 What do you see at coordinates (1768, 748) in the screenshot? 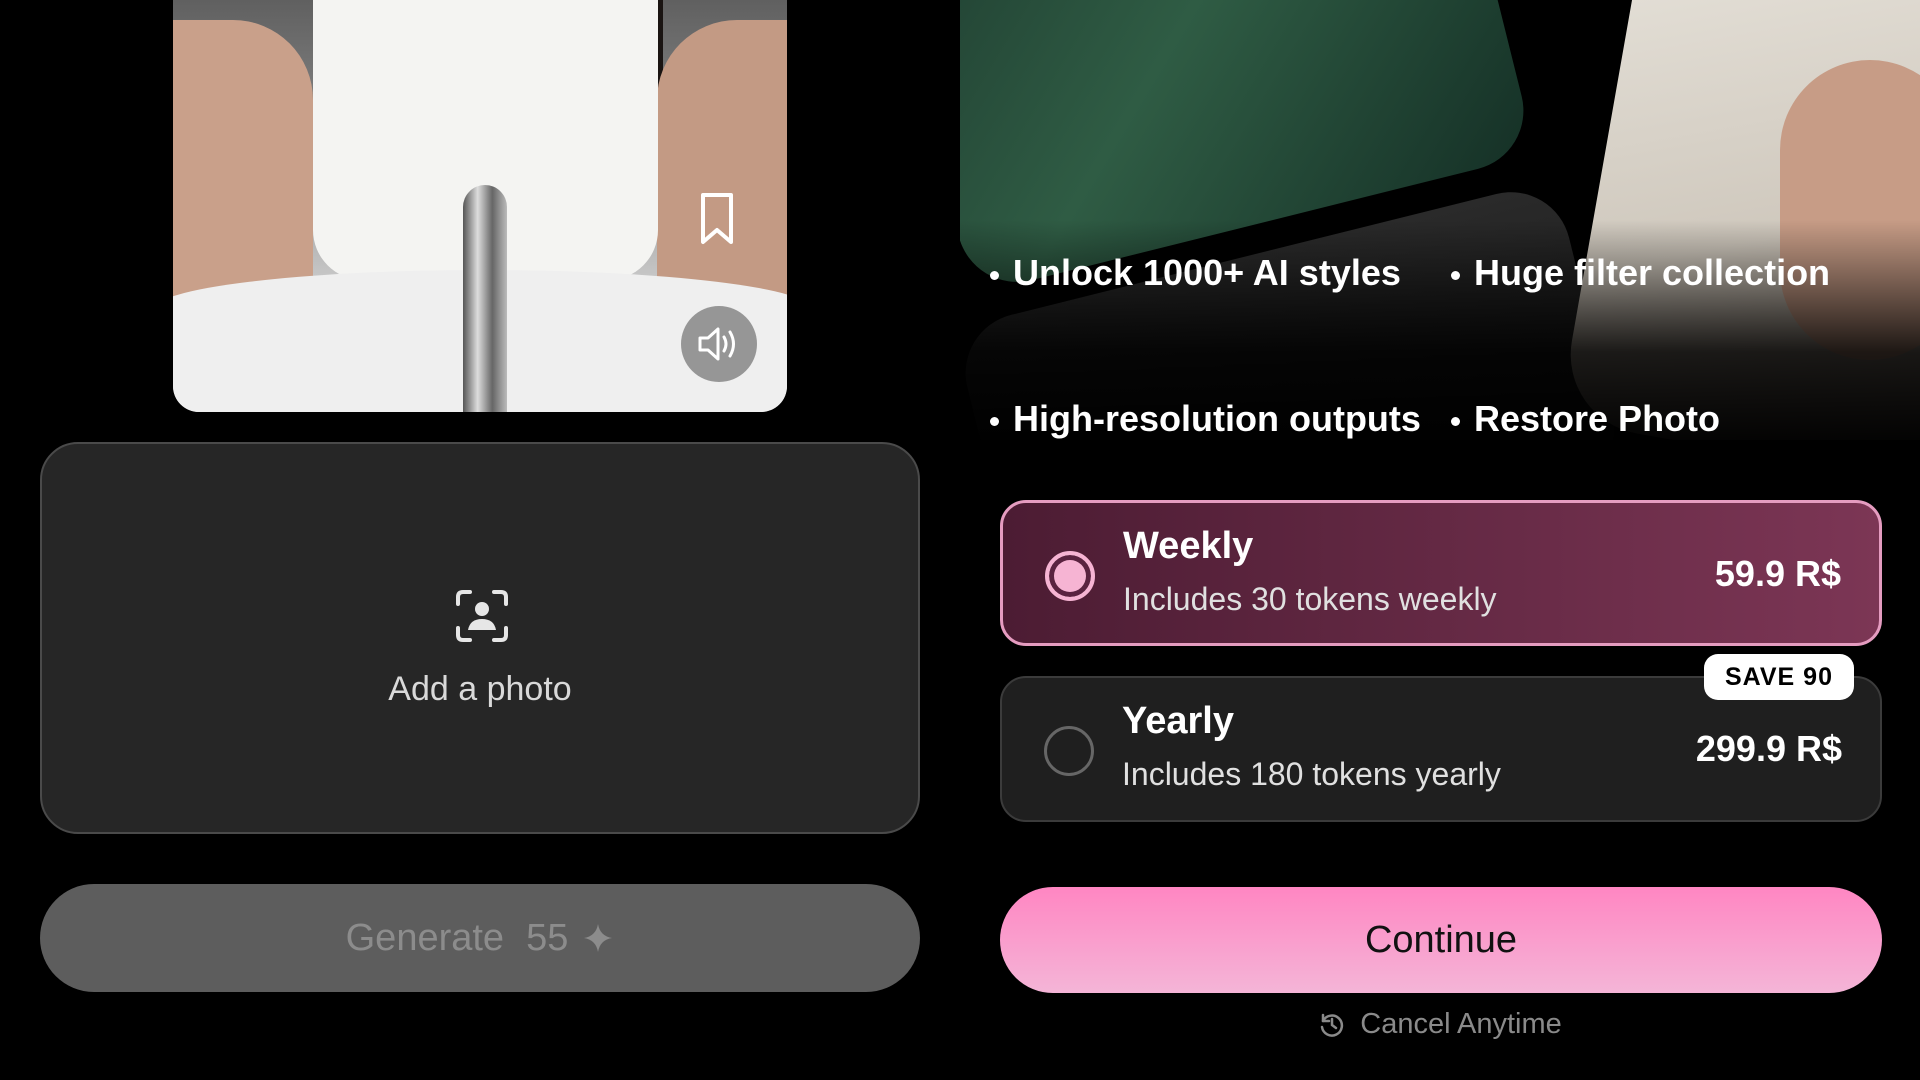
I see `plan-price: 299.9 R$` at bounding box center [1768, 748].